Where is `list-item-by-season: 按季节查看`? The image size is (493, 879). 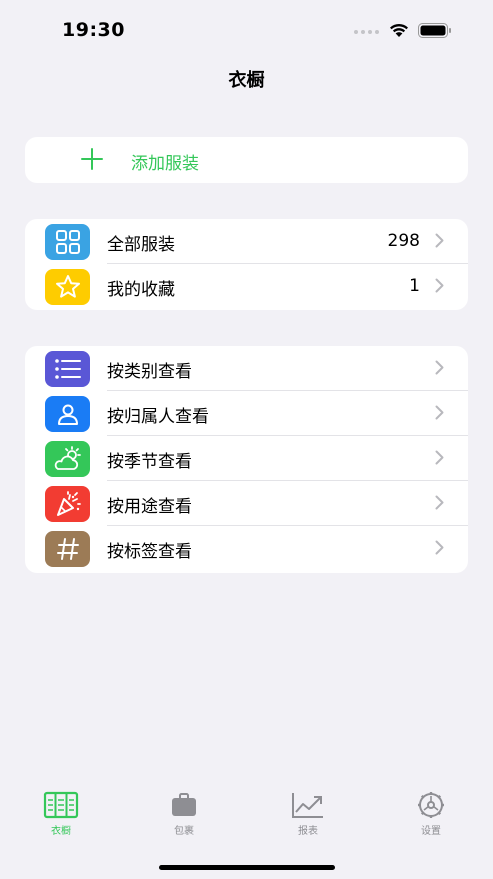
list-item-by-season: 按季节查看 is located at coordinates (246, 458).